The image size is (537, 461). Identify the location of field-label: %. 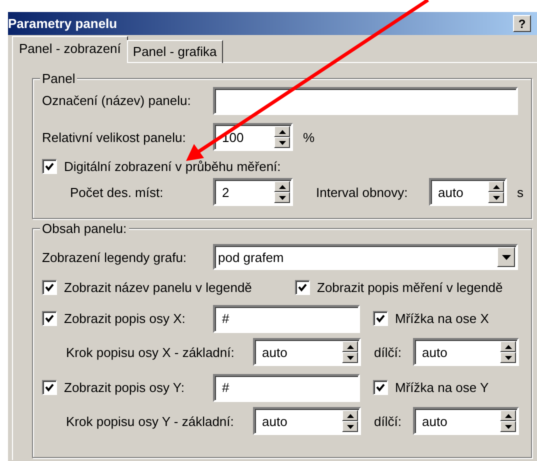
(309, 137).